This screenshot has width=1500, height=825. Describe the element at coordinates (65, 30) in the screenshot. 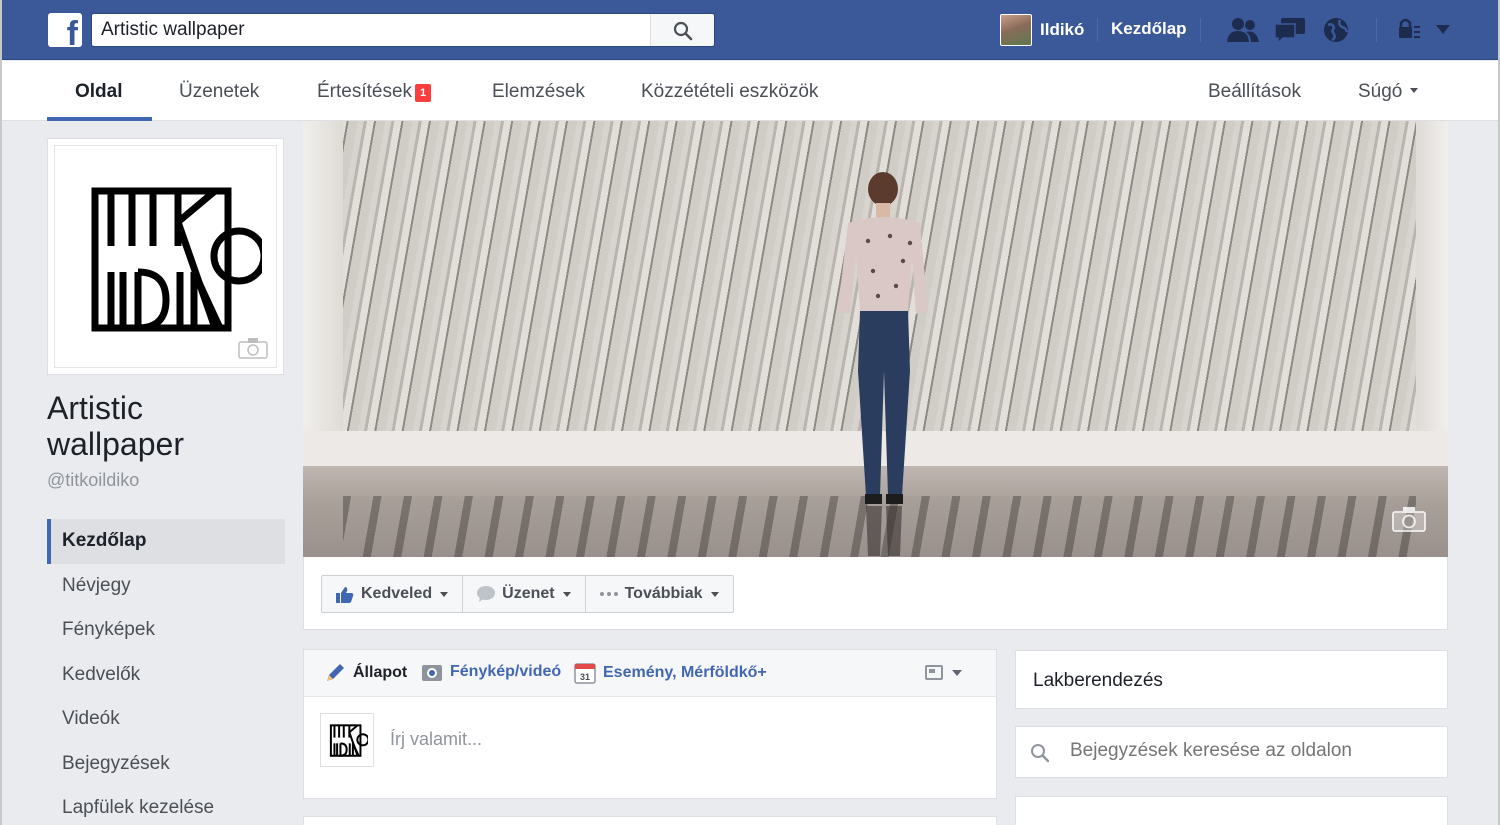

I see `facebook-logo: f` at that location.